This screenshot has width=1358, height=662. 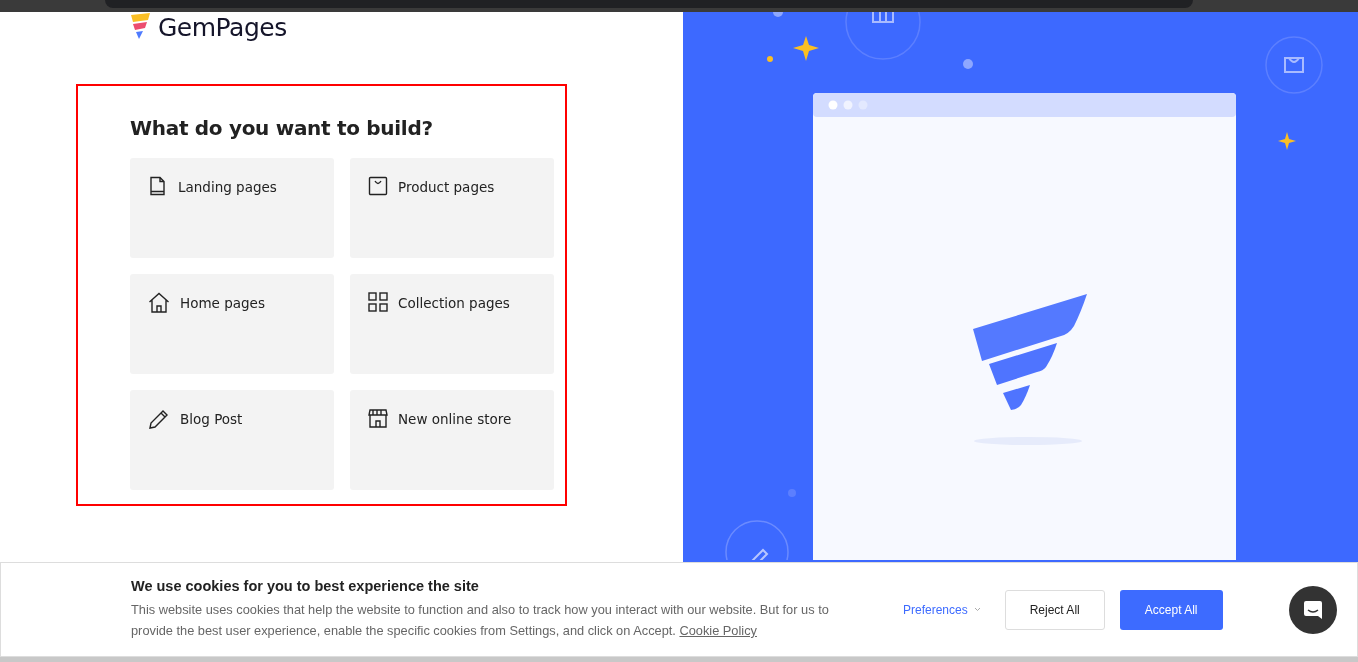 What do you see at coordinates (158, 186) in the screenshot?
I see `document-icon` at bounding box center [158, 186].